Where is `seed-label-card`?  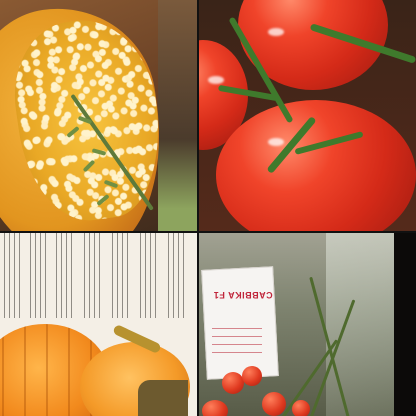 seed-label-card is located at coordinates (240, 323).